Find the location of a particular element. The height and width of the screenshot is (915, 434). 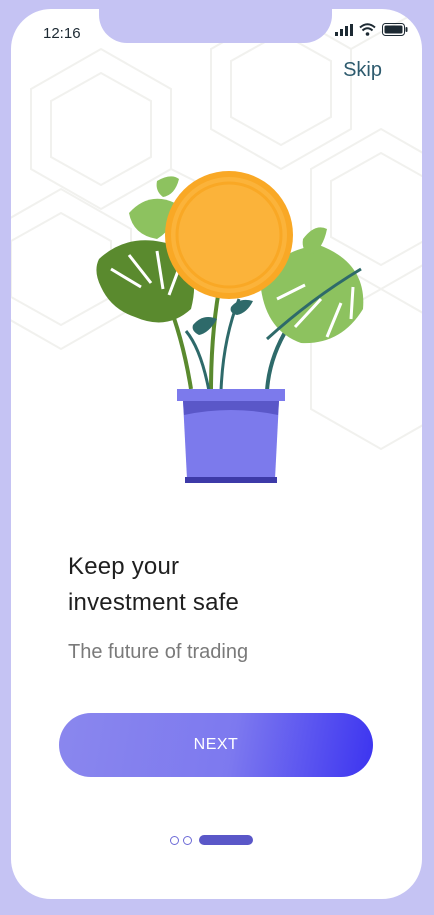

wifi-icon is located at coordinates (367, 29).